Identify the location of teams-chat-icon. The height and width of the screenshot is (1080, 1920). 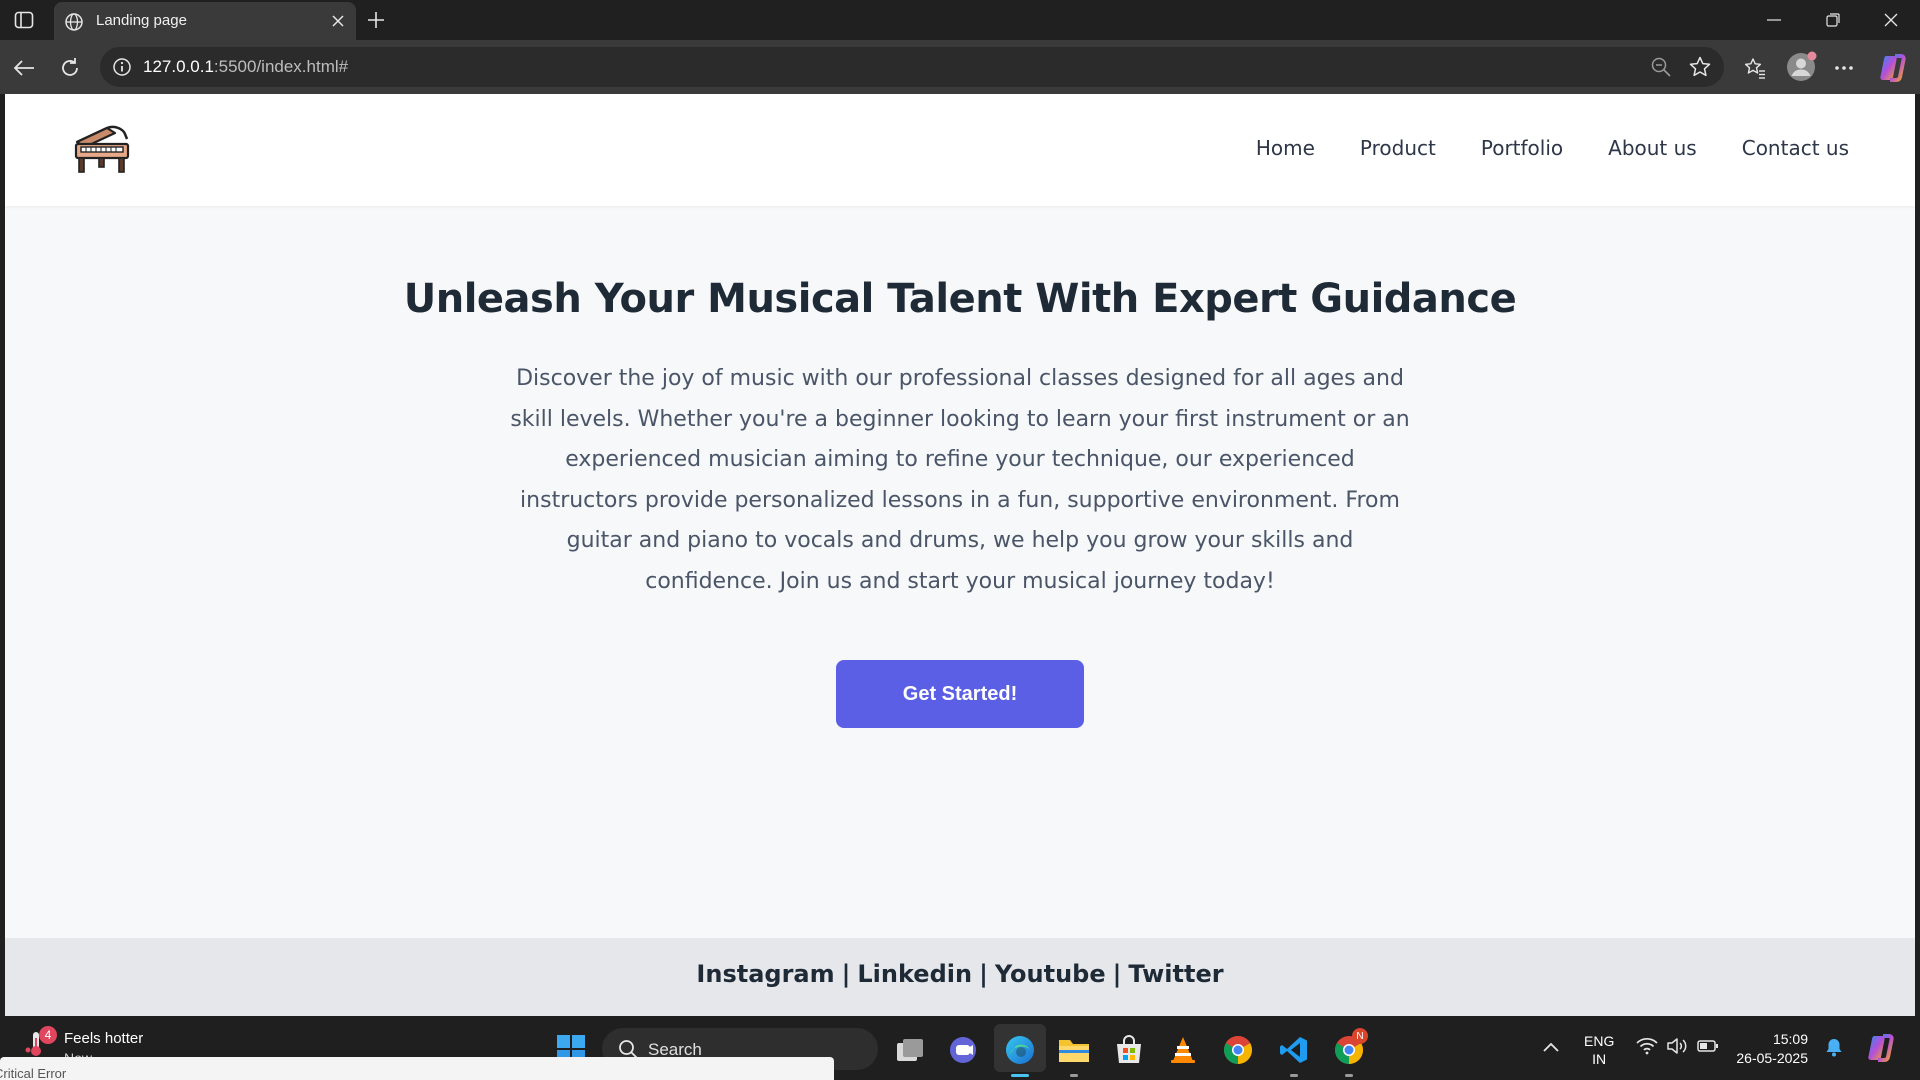
(963, 1050).